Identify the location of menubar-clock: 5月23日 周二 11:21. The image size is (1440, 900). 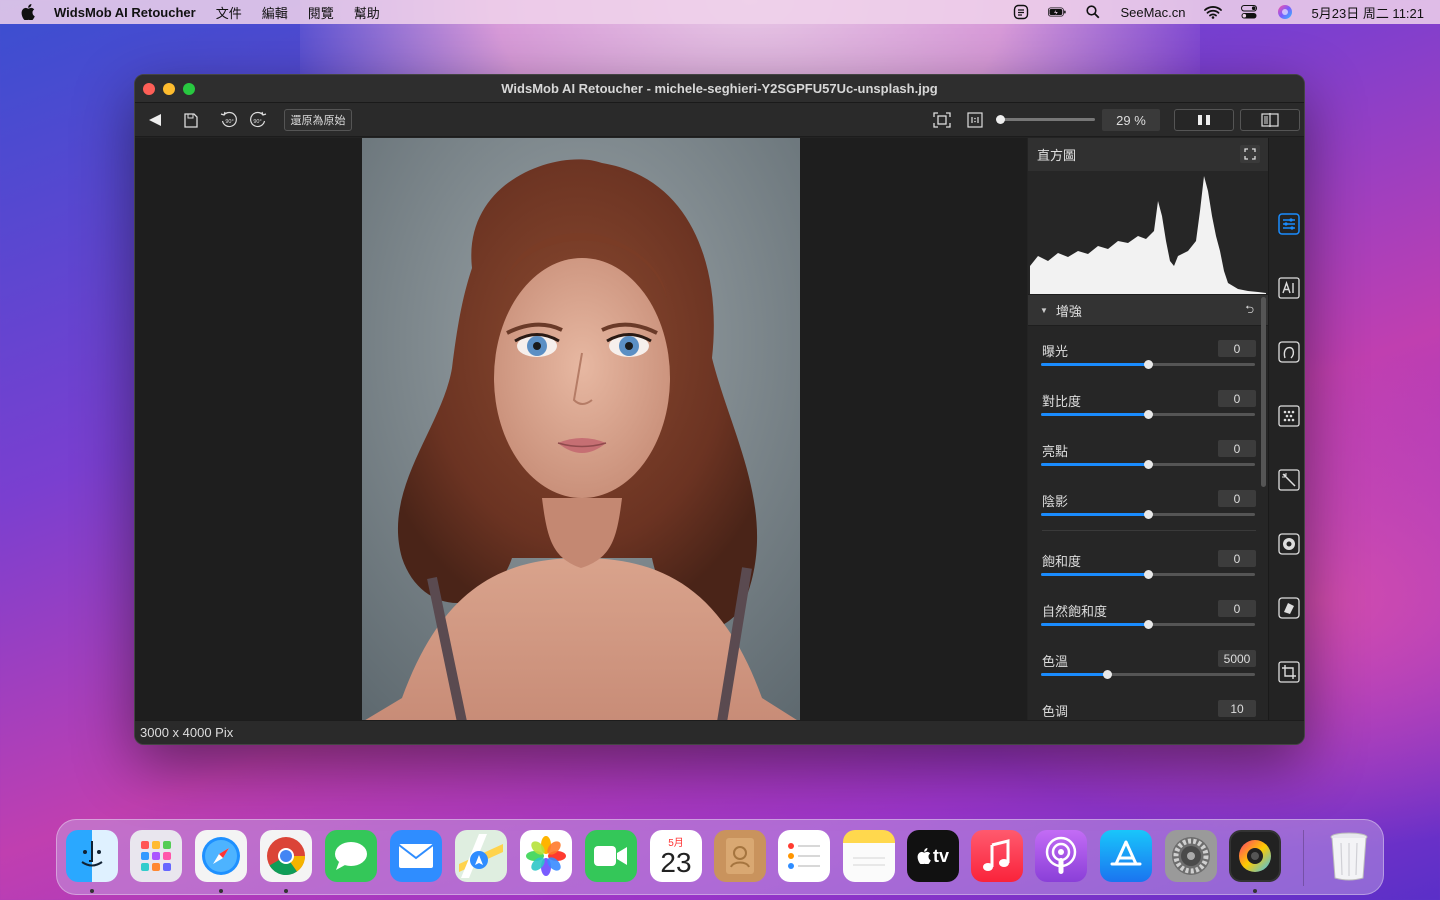
(1368, 12).